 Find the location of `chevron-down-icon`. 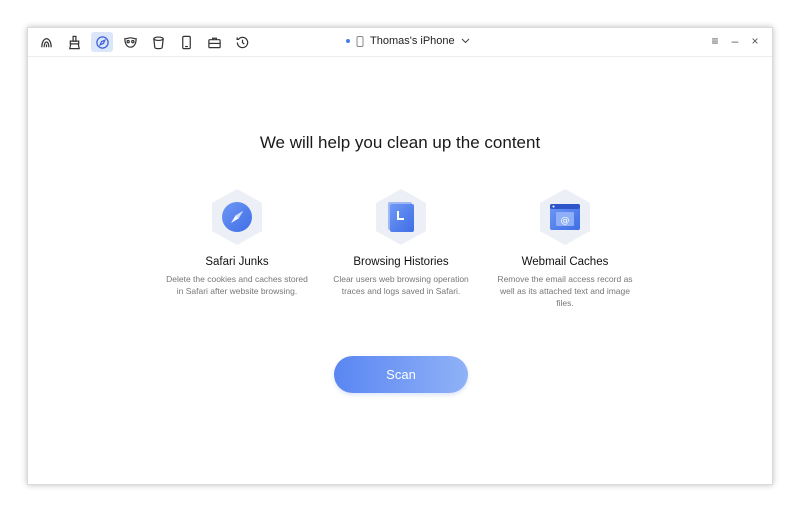

chevron-down-icon is located at coordinates (465, 41).